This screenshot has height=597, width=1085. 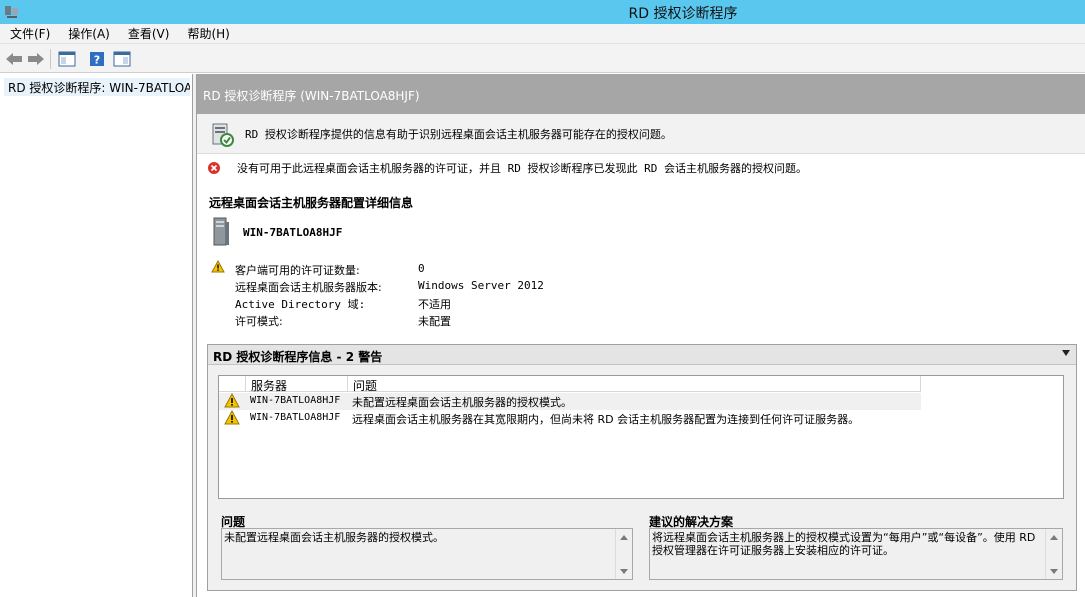 What do you see at coordinates (641, 94) in the screenshot?
I see `content-header: RD 授权诊断程序 (WIN-7BATLOA8HJF)` at bounding box center [641, 94].